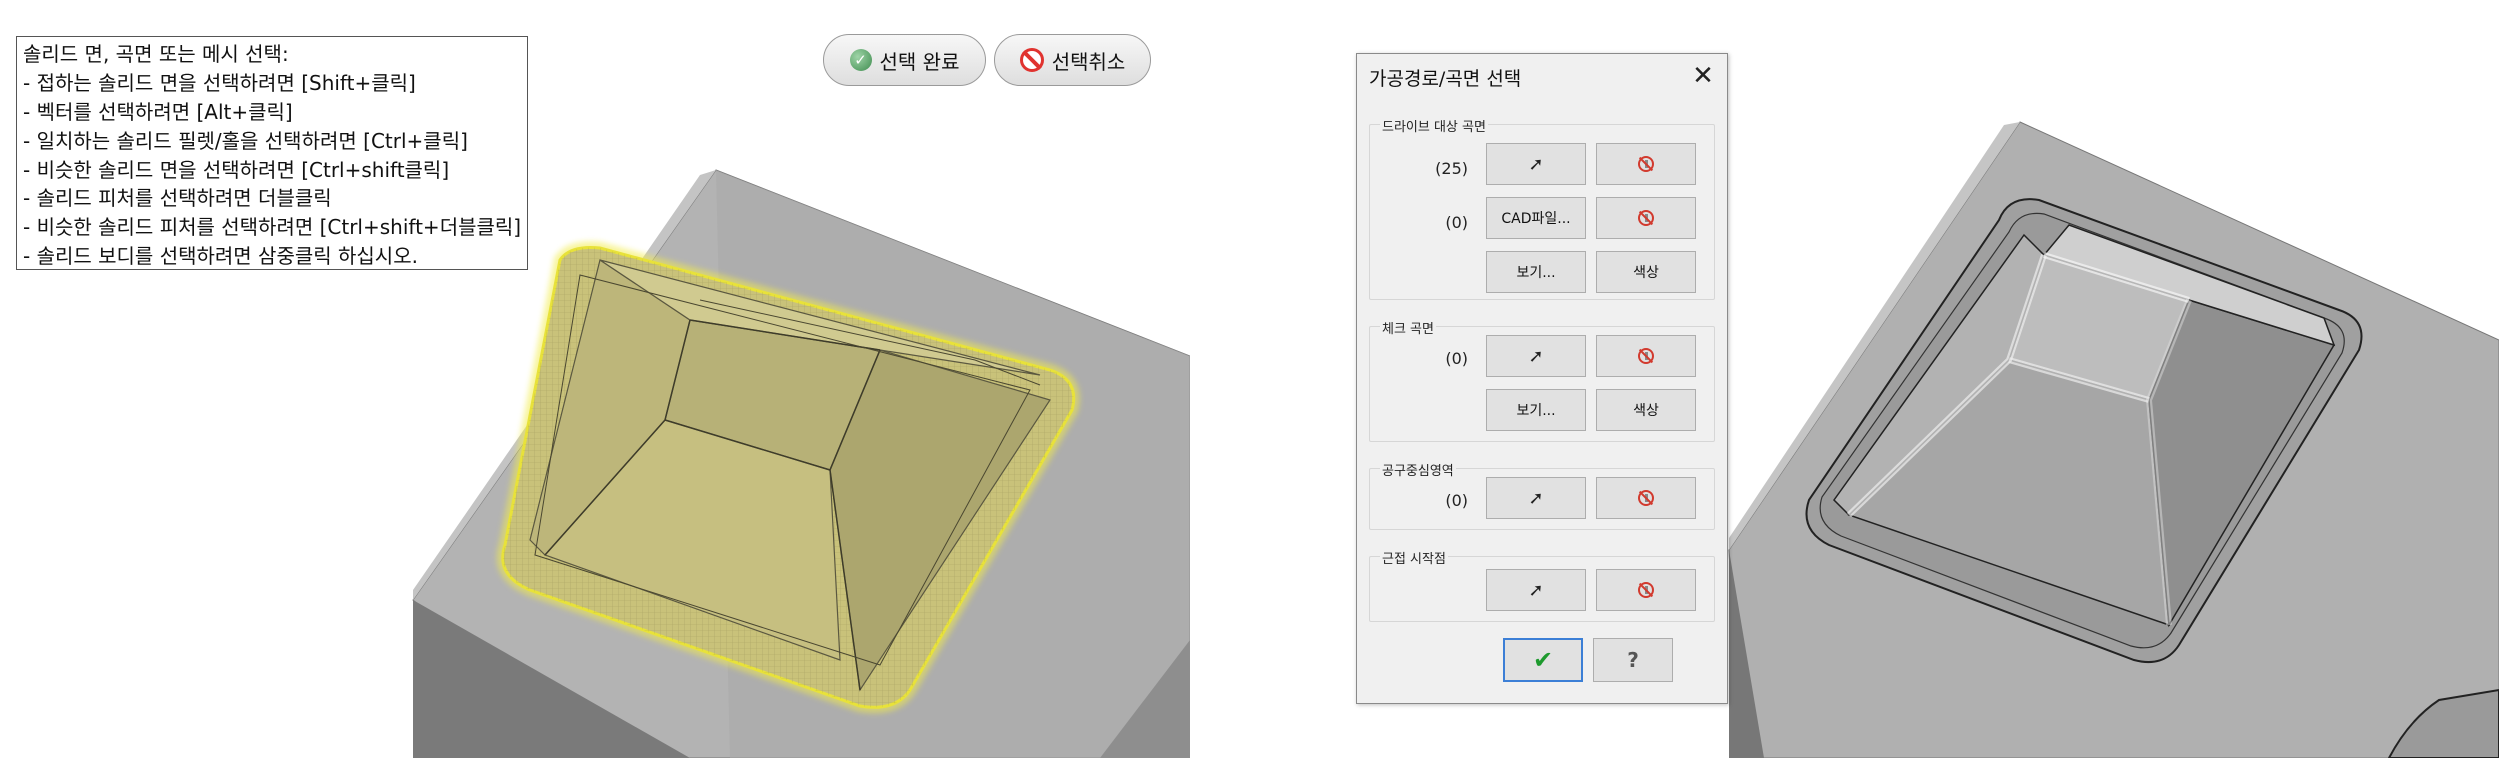 Image resolution: width=2499 pixels, height=758 pixels. I want to click on help-icon: ?, so click(1633, 660).